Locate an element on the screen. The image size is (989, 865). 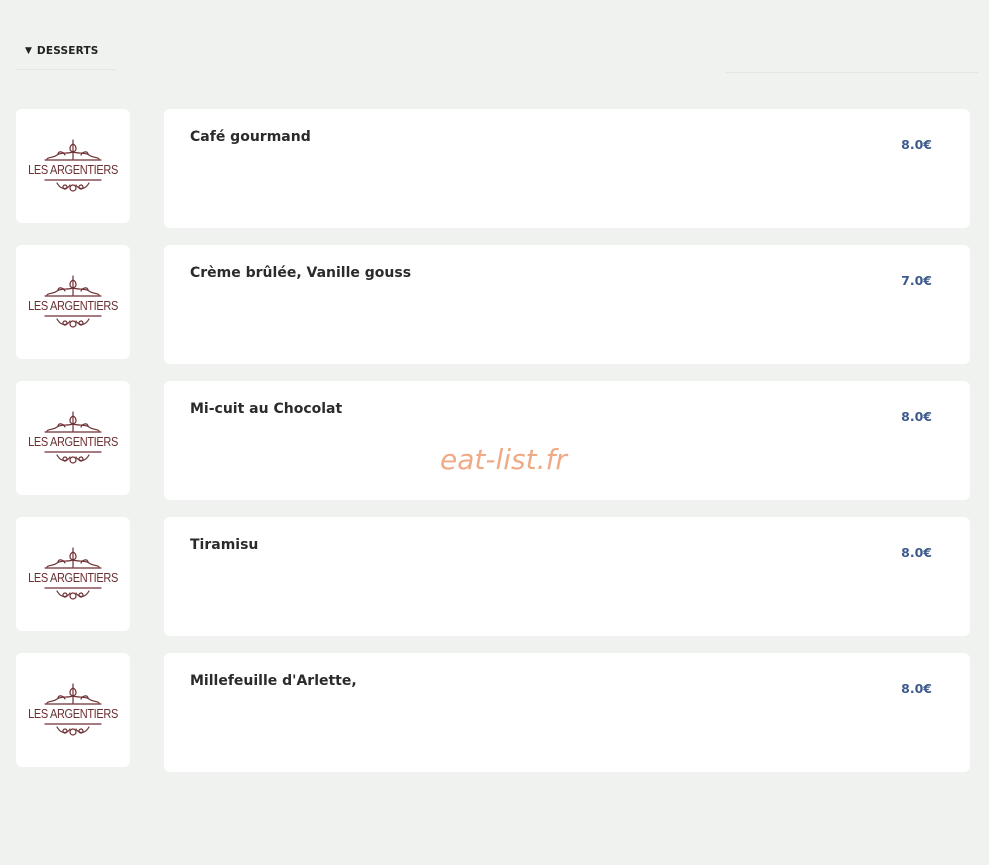
caret-down-icon: ▼ is located at coordinates (28, 51).